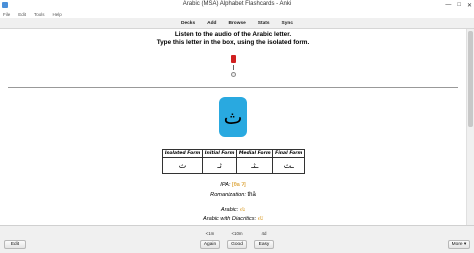 This screenshot has height=253, width=474. I want to click on menu-tools: Tools, so click(39, 14).